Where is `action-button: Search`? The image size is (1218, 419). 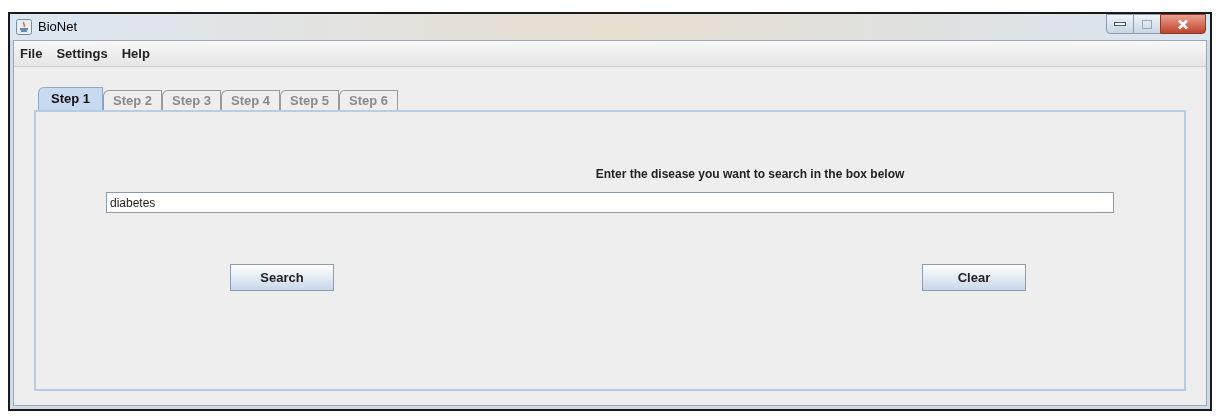 action-button: Search is located at coordinates (282, 277).